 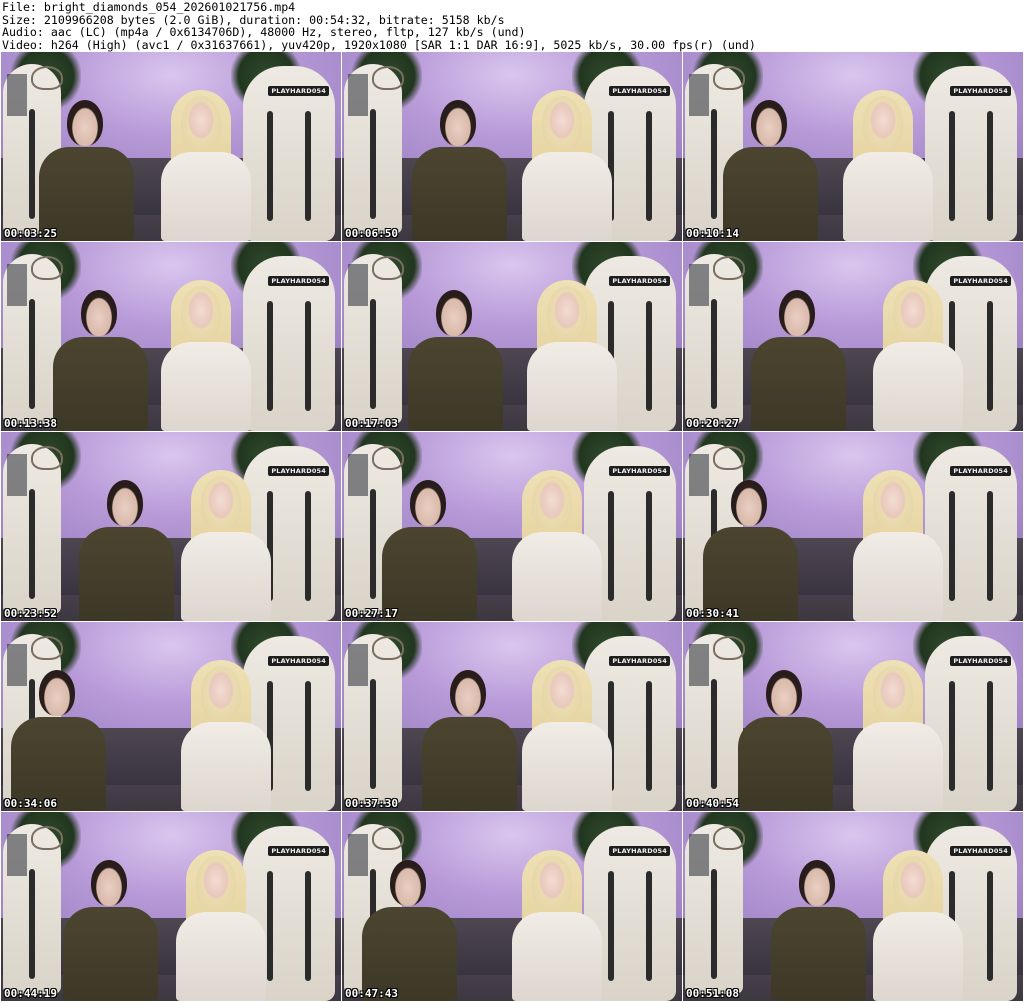 I want to click on video-thumbnail: PLAYHARD054 00:47:43, so click(x=512, y=906).